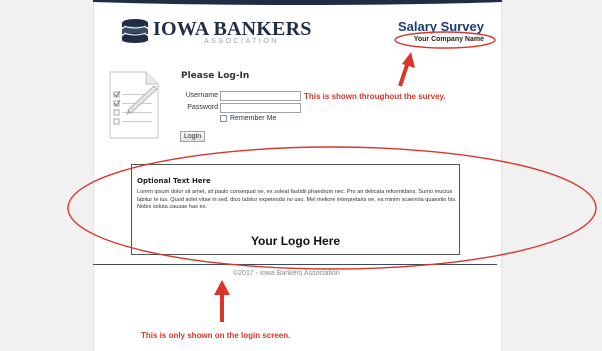  What do you see at coordinates (216, 335) in the screenshot?
I see `annotation-bottom-note: This is only shown on the login screen.` at bounding box center [216, 335].